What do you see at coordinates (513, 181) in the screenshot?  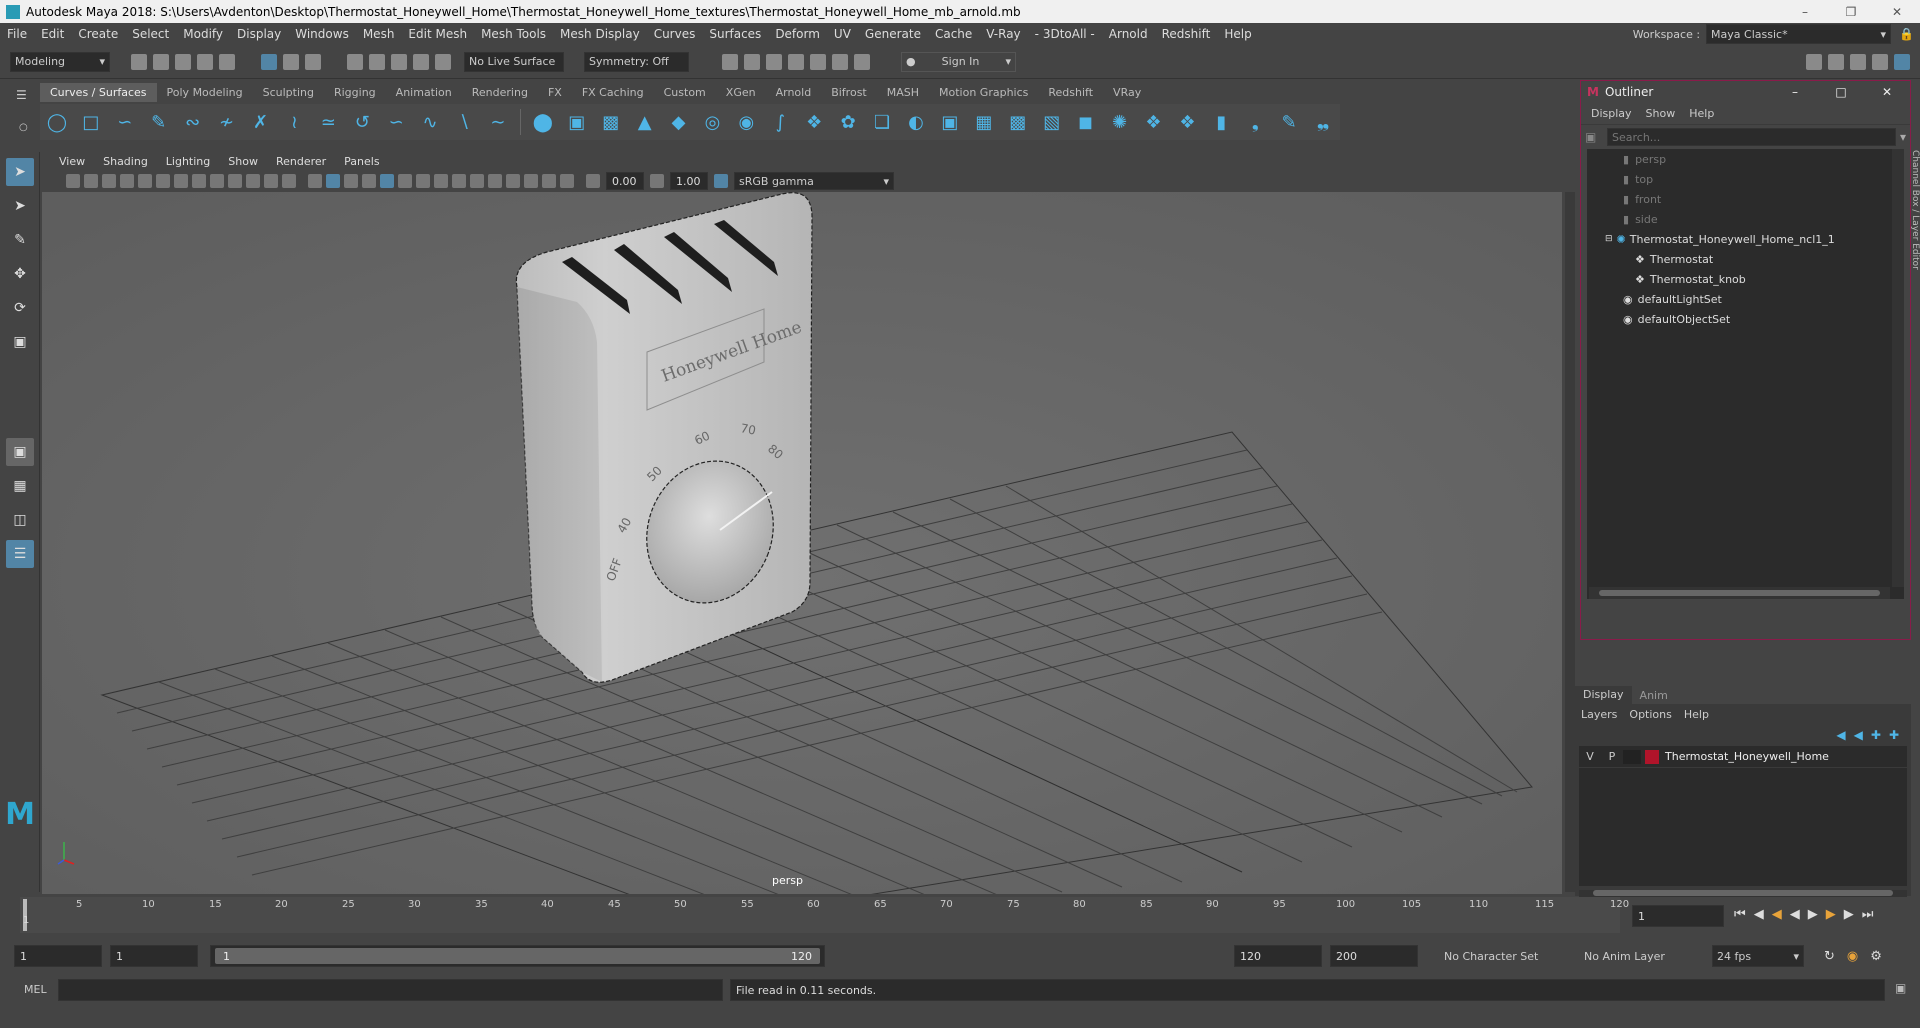 I see `isolate-select-icon` at bounding box center [513, 181].